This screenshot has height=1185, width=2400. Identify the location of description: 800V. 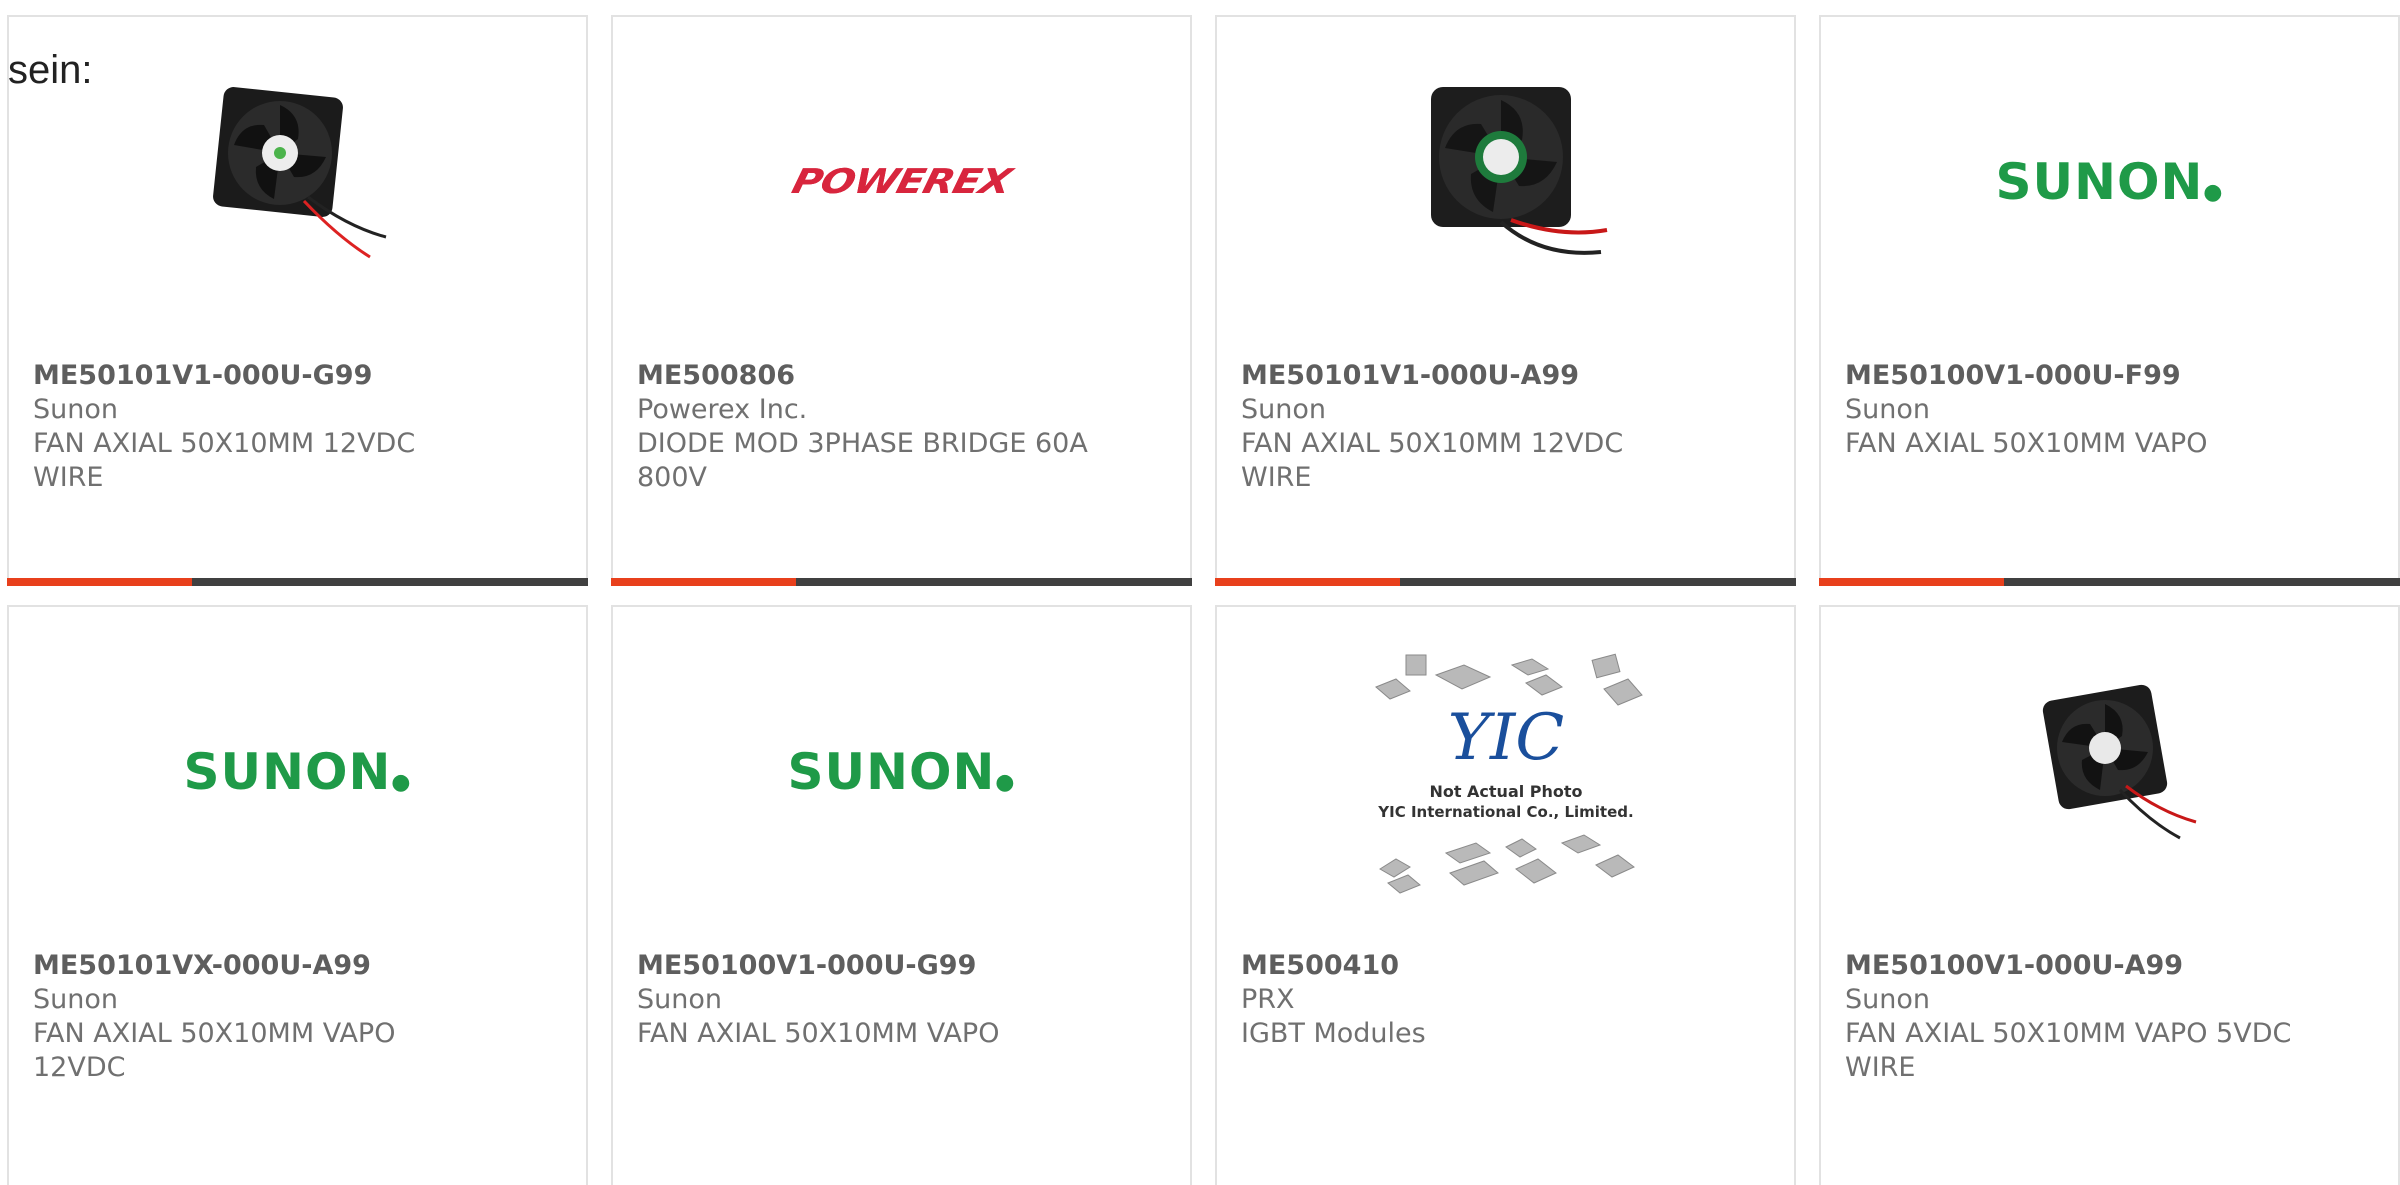
(672, 477).